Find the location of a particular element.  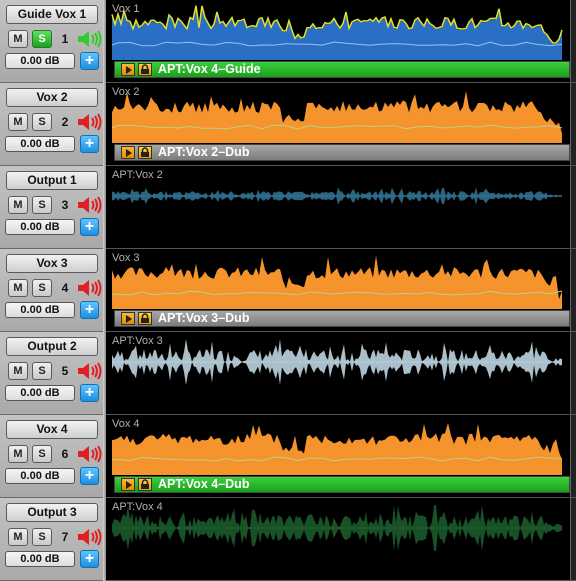

track-row: Vox 4 M S 6 0.00 dB + Vox 4 APT:Vox 4–Dub is located at coordinates (288, 456).